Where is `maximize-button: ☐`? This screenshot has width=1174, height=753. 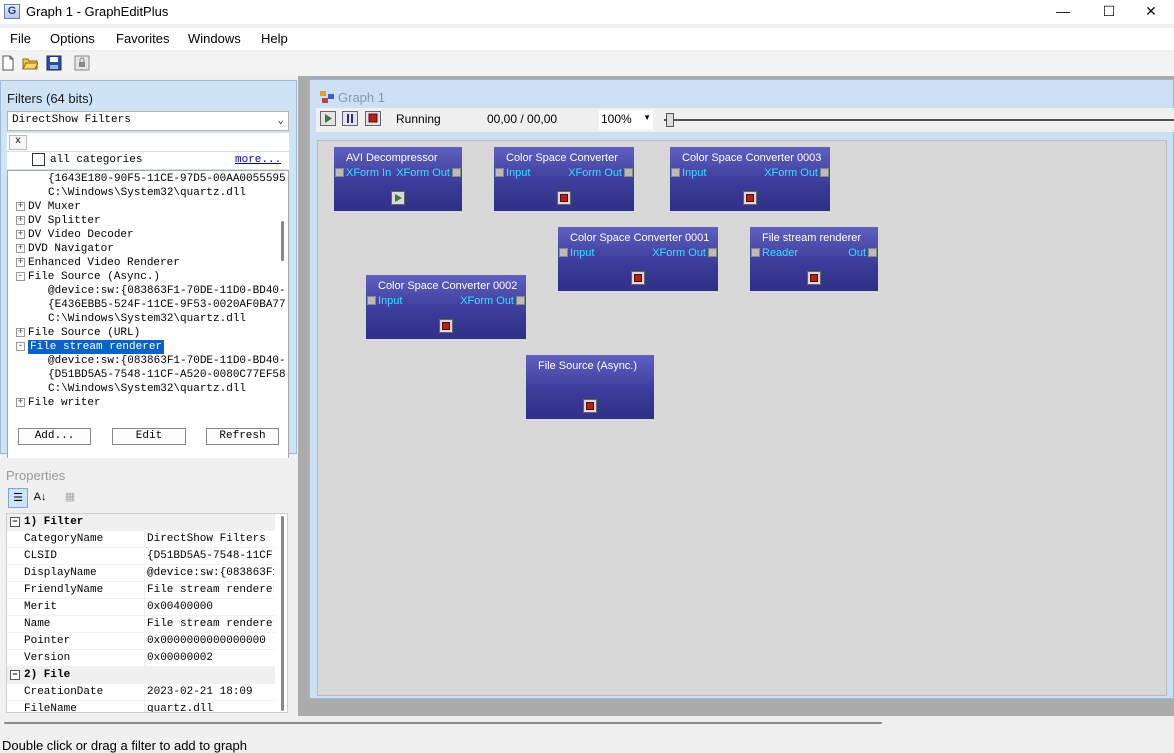
maximize-button: ☐ is located at coordinates (1109, 12).